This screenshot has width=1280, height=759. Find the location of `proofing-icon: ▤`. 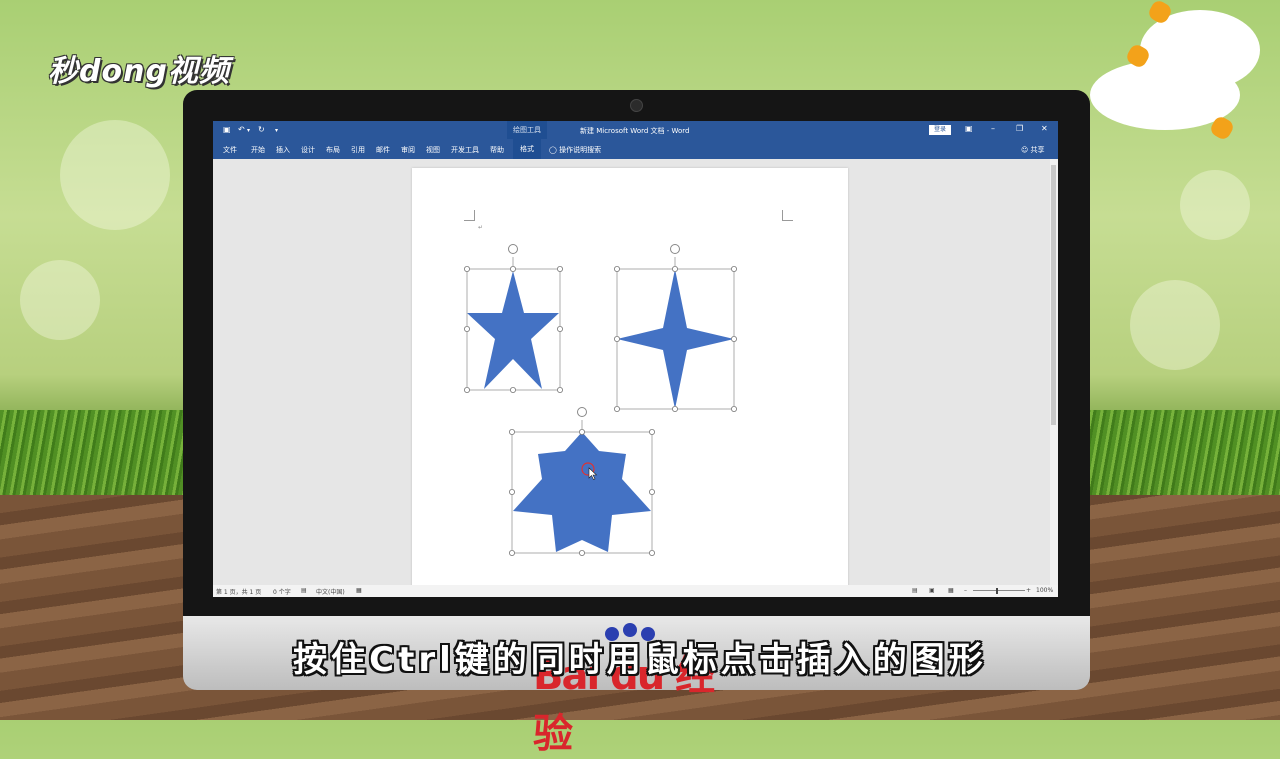

proofing-icon: ▤ is located at coordinates (304, 590).